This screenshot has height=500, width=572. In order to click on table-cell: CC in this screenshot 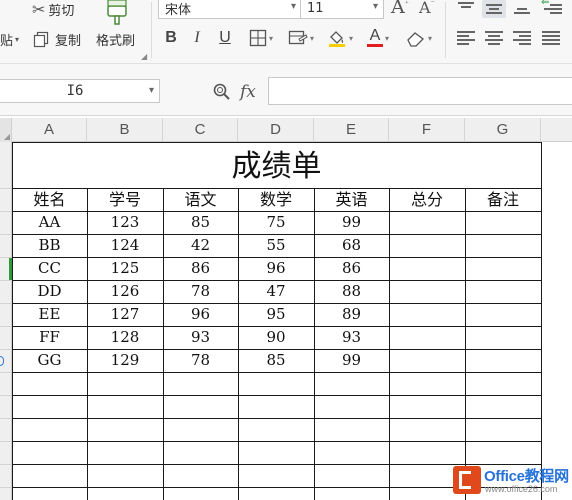, I will do `click(49, 268)`.